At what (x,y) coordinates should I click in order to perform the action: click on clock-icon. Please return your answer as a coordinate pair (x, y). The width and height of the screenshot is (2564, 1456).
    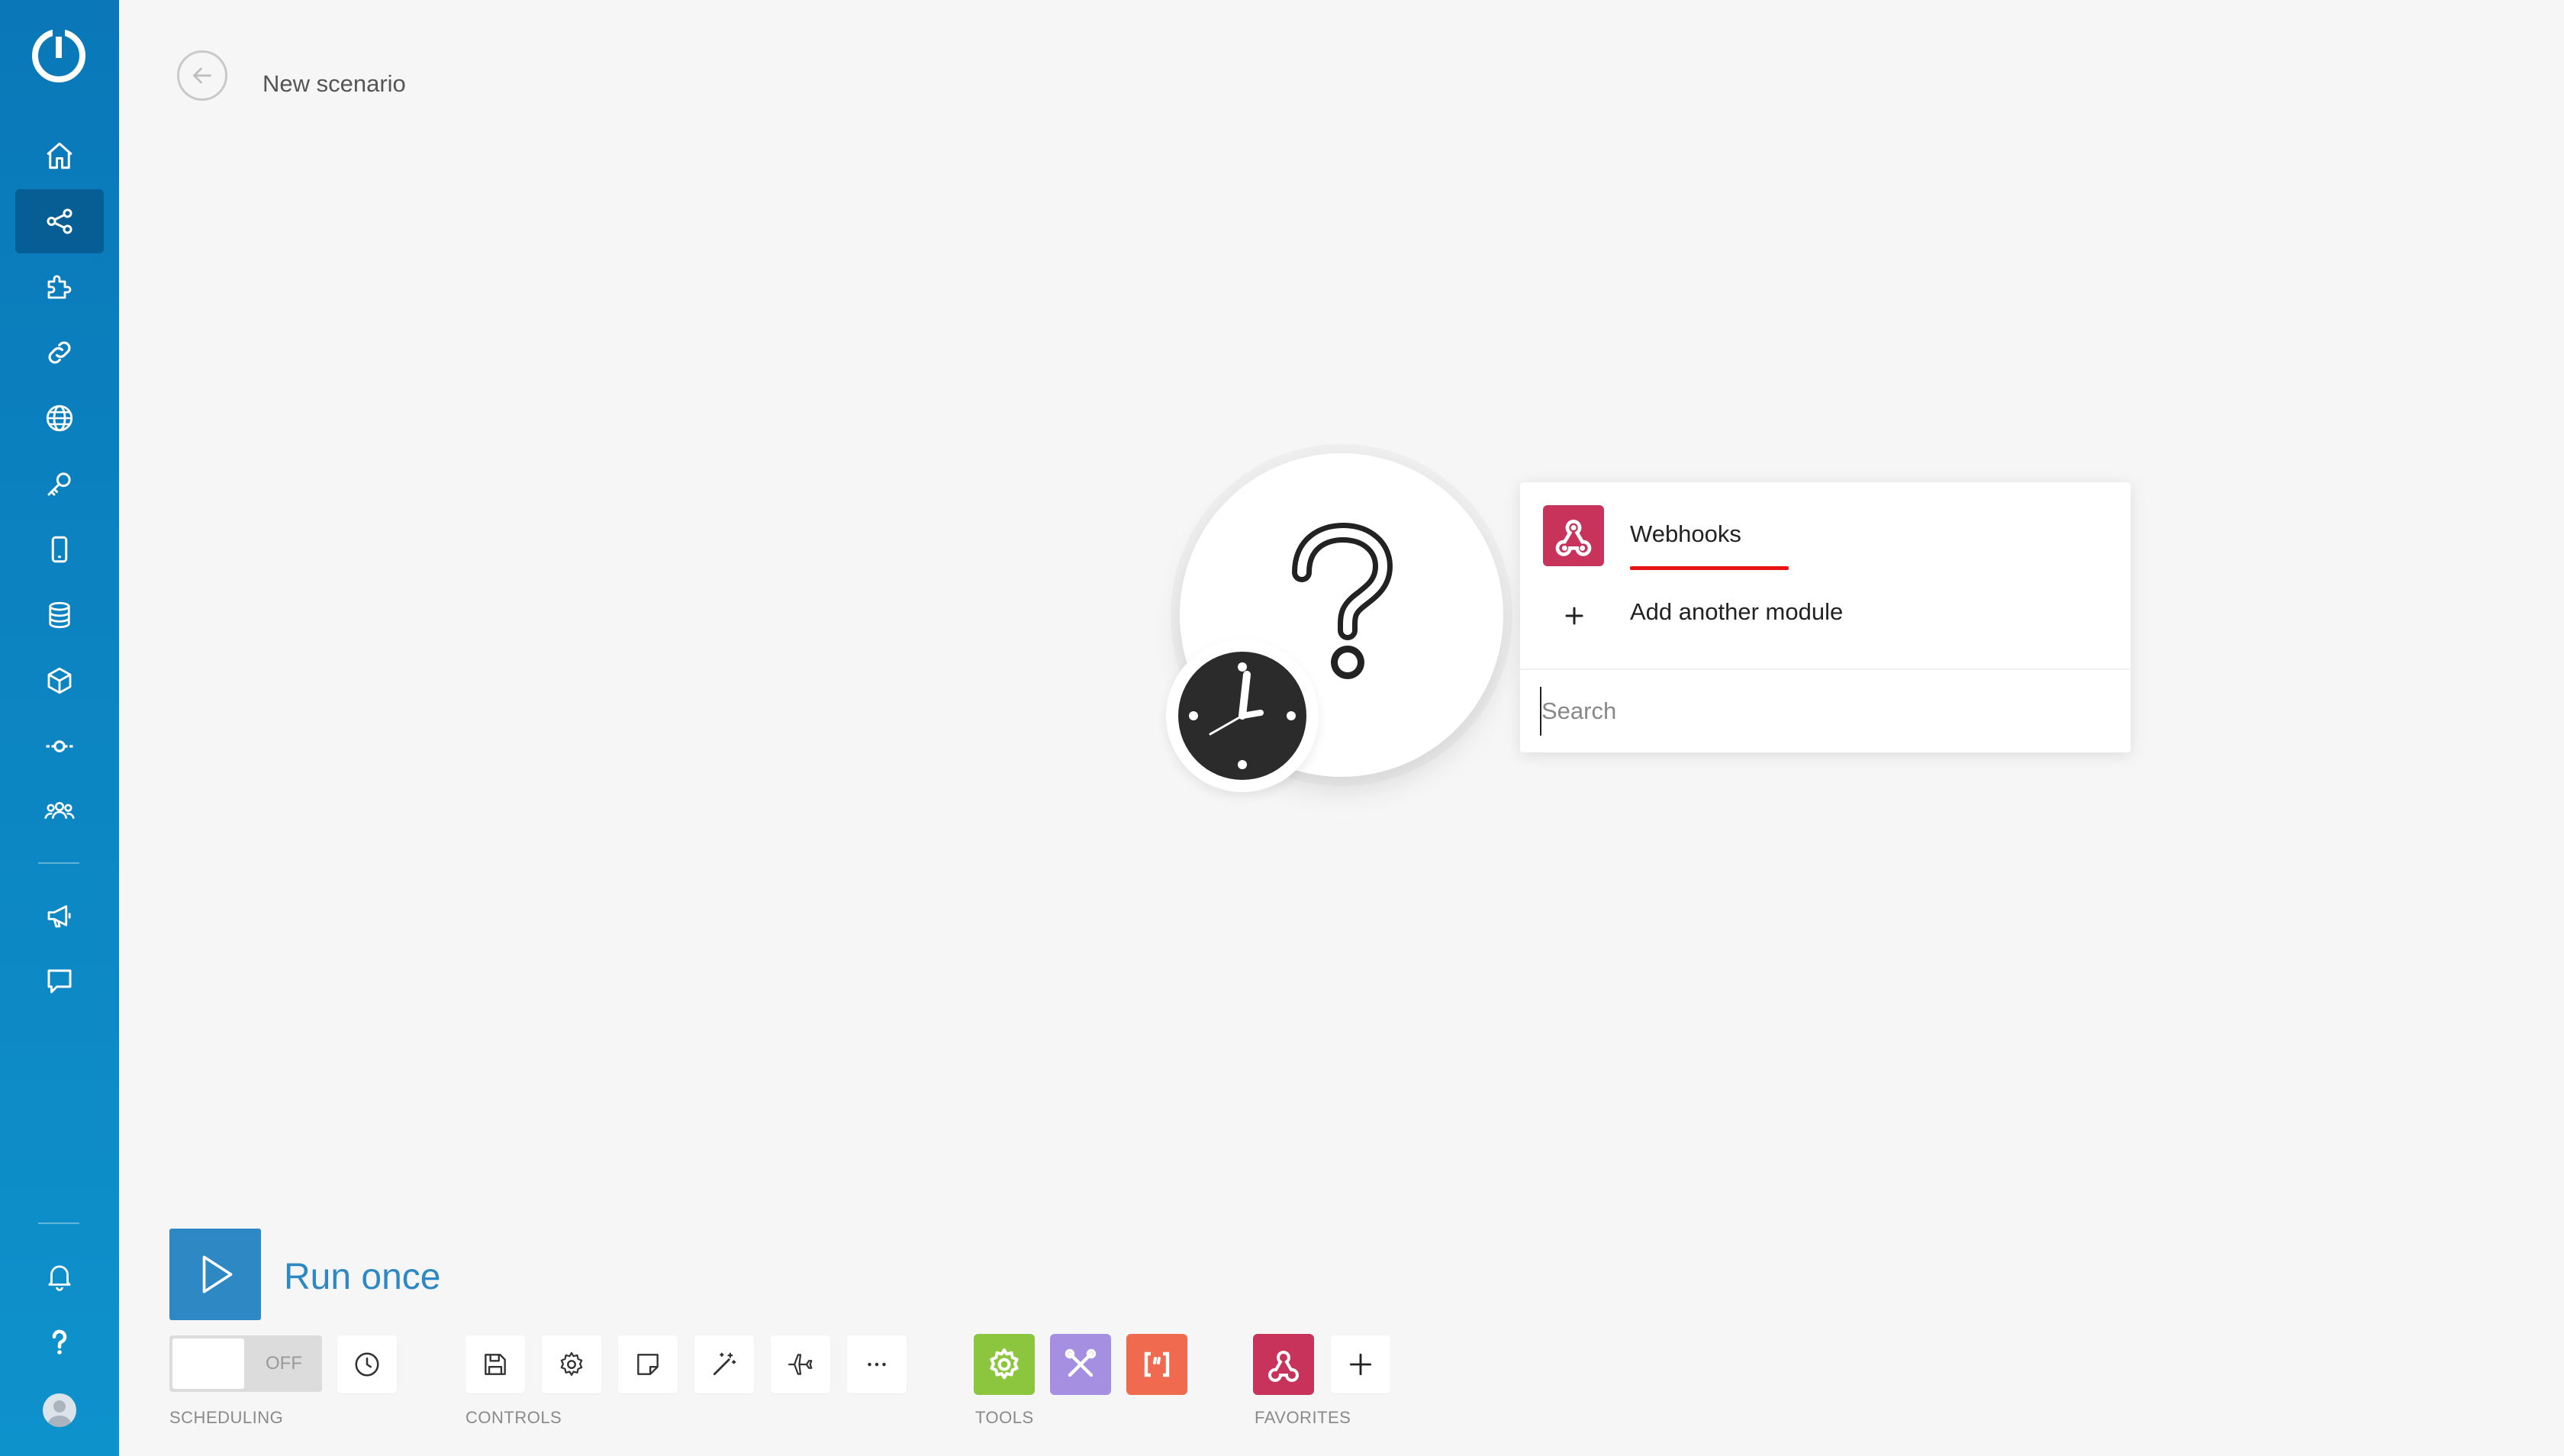
    Looking at the image, I should click on (1242, 716).